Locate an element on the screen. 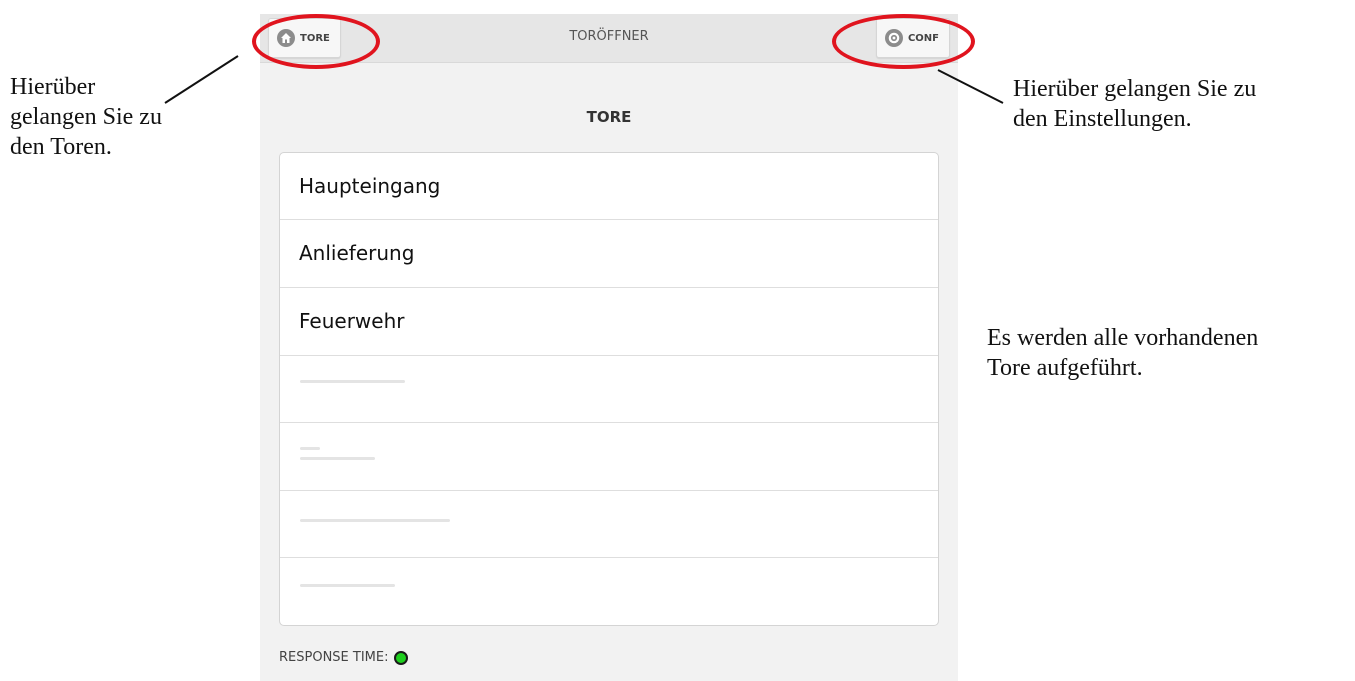  annotation-line: Es werden alle vorhandenen is located at coordinates (1123, 338).